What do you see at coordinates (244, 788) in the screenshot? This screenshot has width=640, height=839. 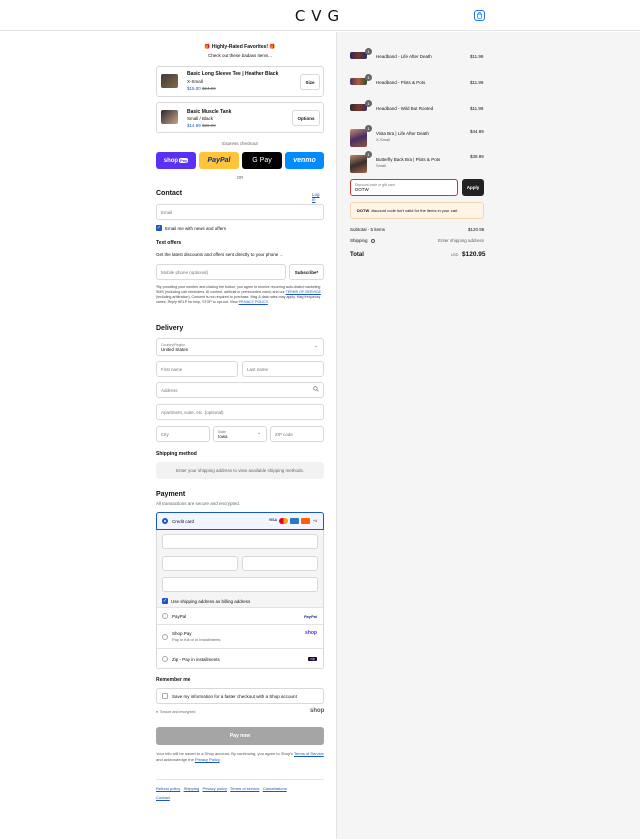 I see `footer-link-terms: Terms of service` at bounding box center [244, 788].